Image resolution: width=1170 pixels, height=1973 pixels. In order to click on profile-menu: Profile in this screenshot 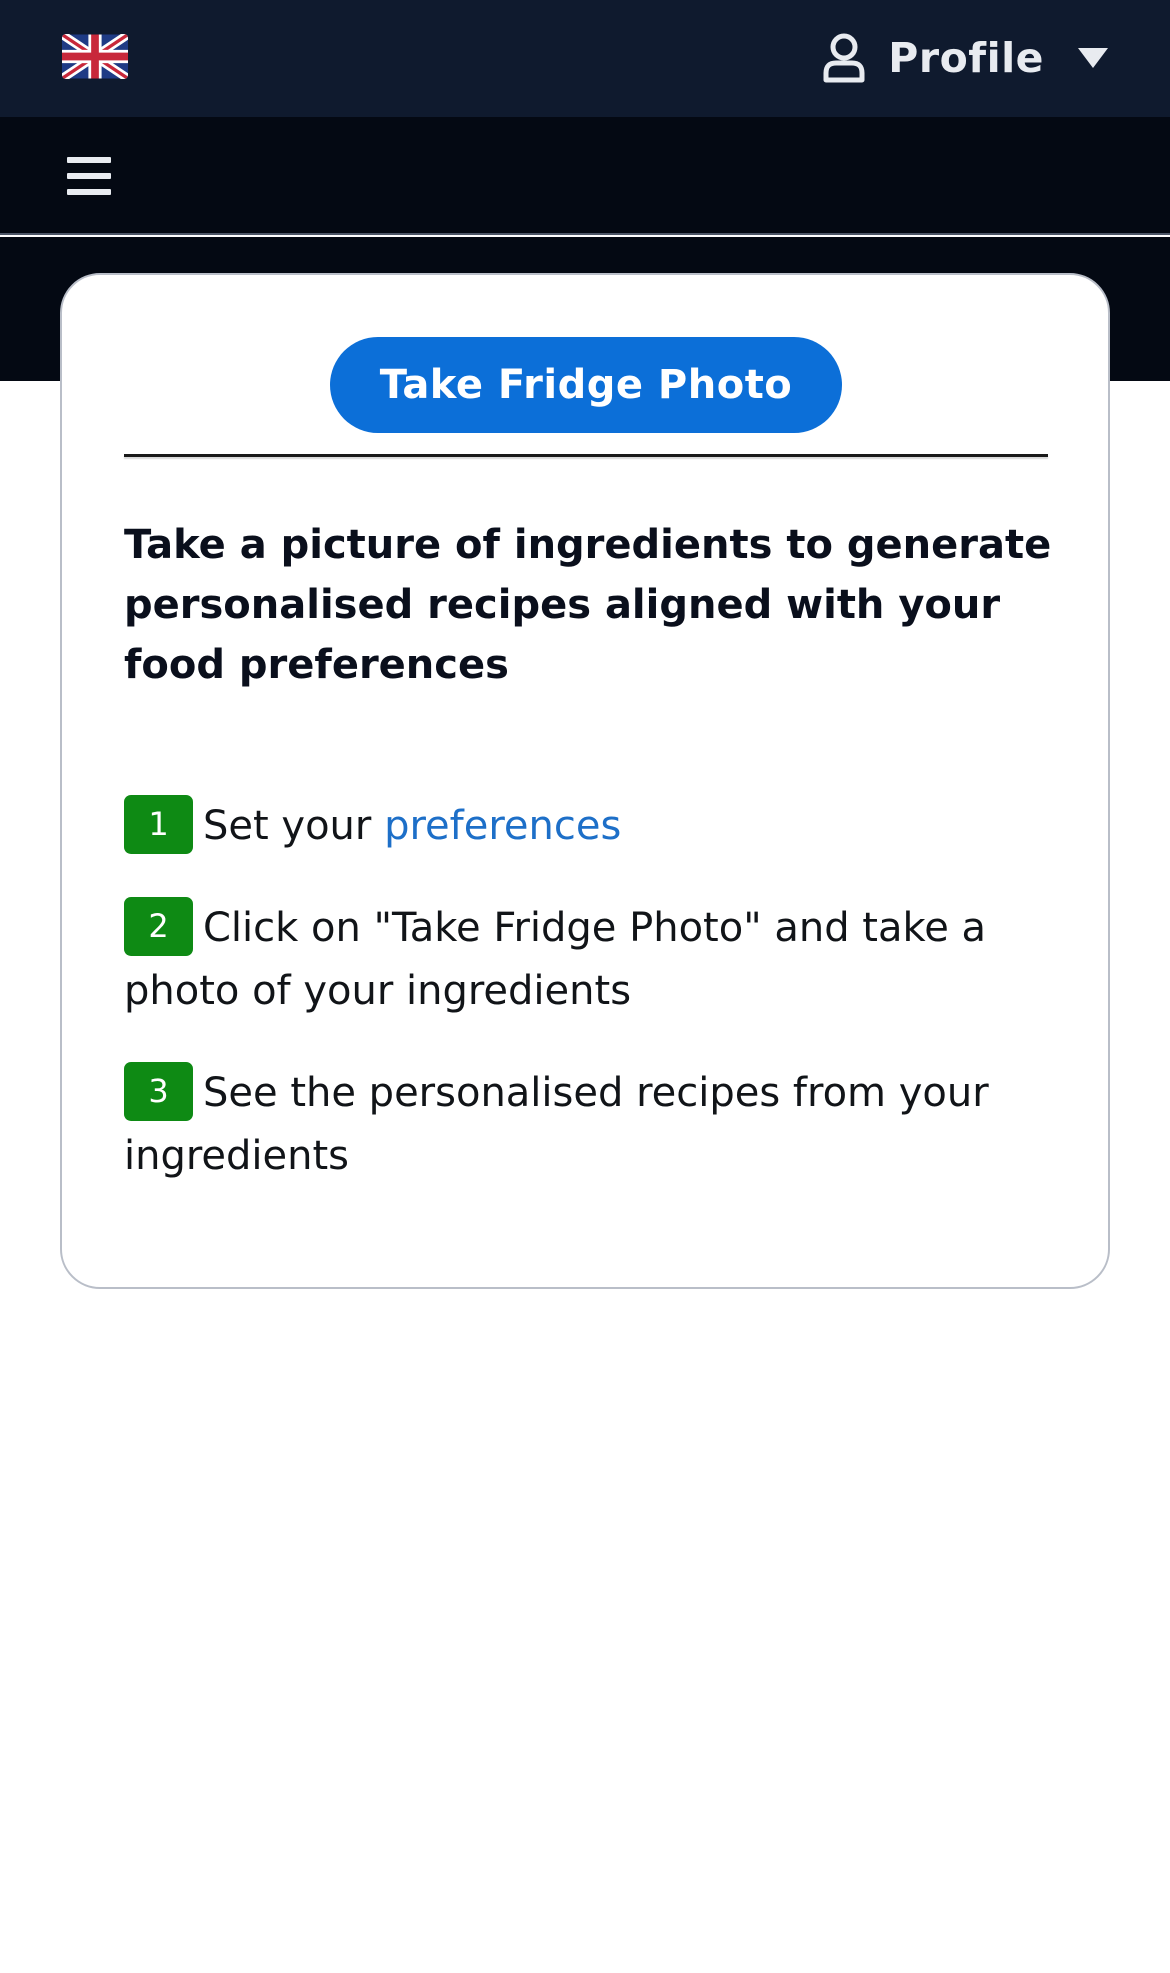, I will do `click(966, 58)`.